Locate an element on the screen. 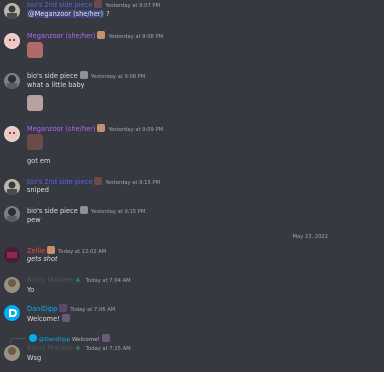 The height and width of the screenshot is (372, 384). timestamp: Today at 7:04 AM is located at coordinates (108, 281).